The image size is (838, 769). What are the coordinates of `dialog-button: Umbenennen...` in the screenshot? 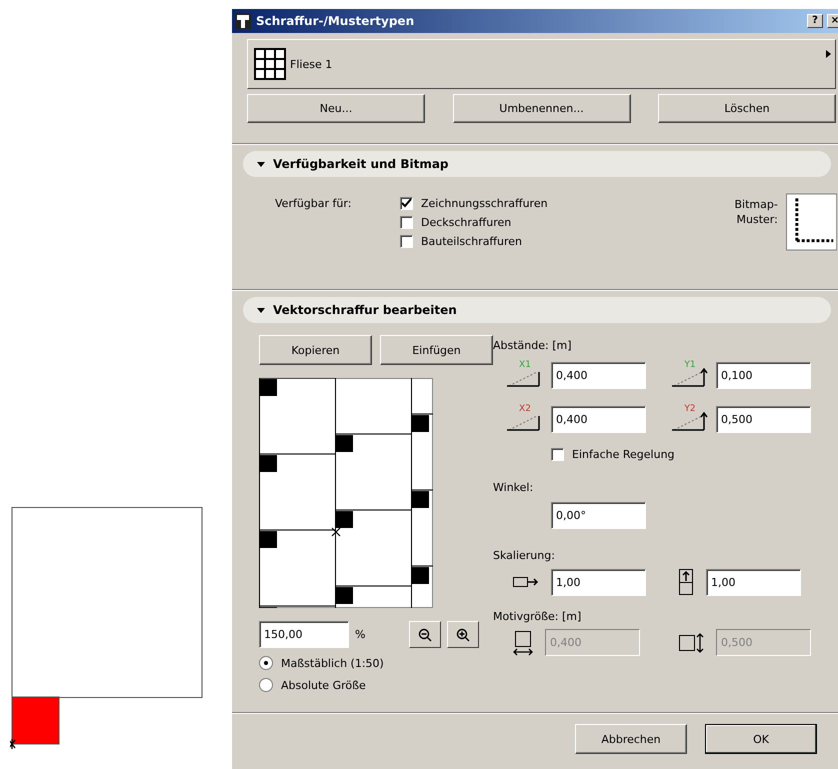 It's located at (541, 108).